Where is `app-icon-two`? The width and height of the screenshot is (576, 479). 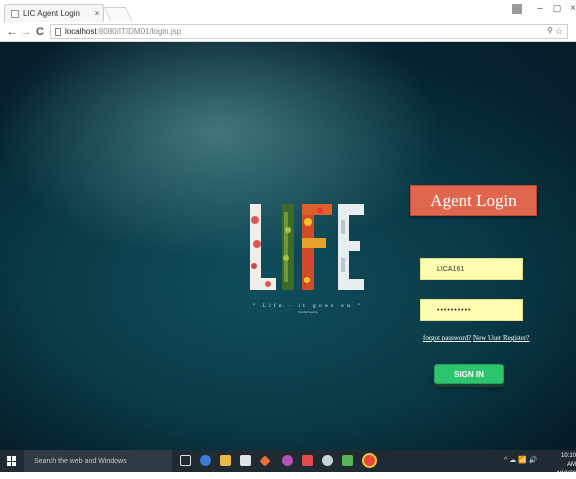
app-icon-two is located at coordinates (287, 460).